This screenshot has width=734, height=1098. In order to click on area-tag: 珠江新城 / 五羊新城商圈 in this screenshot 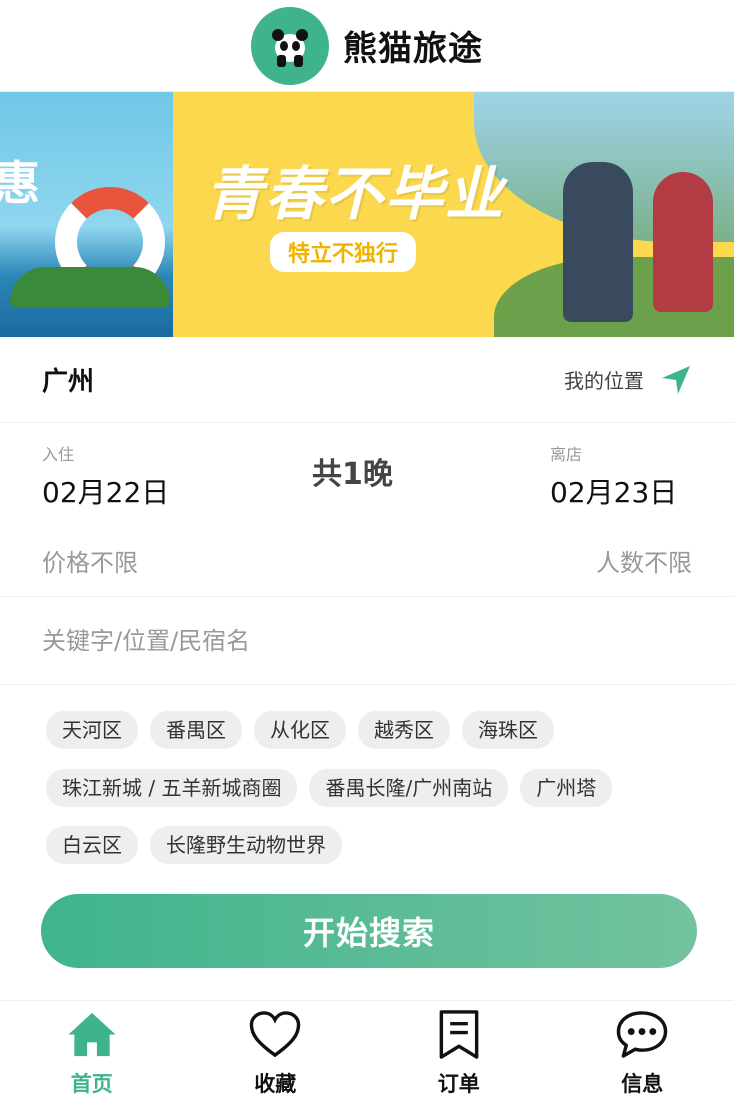, I will do `click(172, 787)`.